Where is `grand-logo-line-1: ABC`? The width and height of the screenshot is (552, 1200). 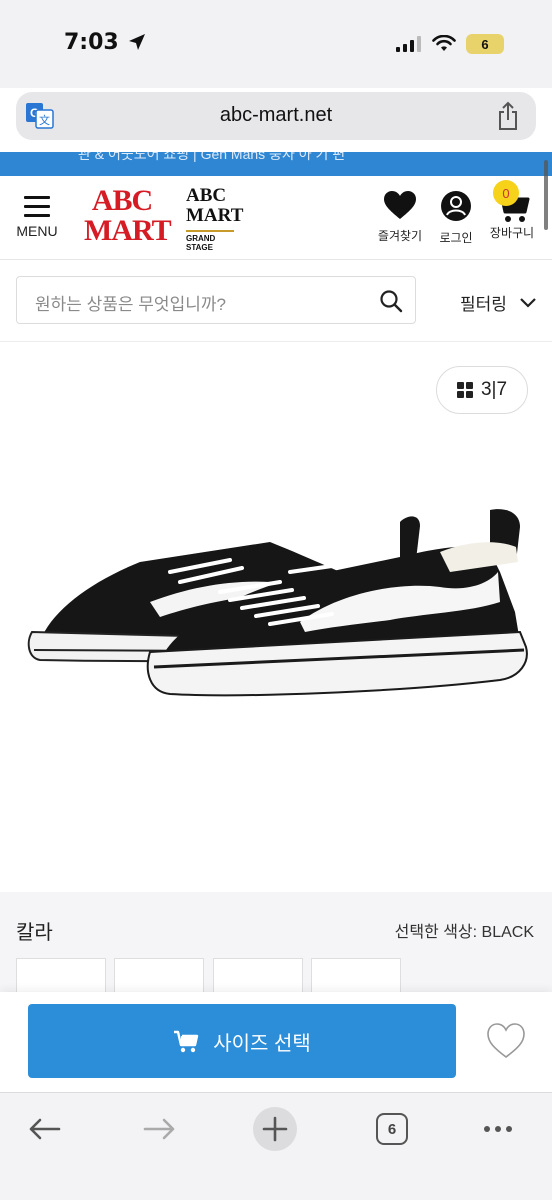 grand-logo-line-1: ABC is located at coordinates (206, 195).